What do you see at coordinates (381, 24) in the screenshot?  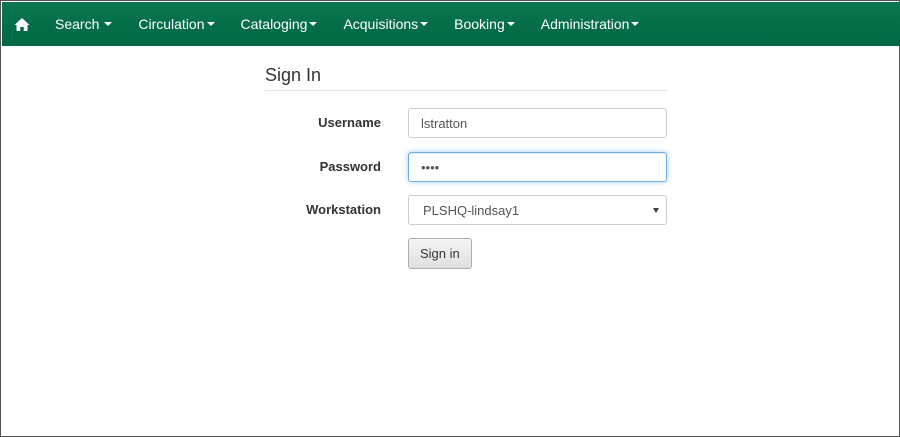 I see `nav-menu-label: Acquisitions` at bounding box center [381, 24].